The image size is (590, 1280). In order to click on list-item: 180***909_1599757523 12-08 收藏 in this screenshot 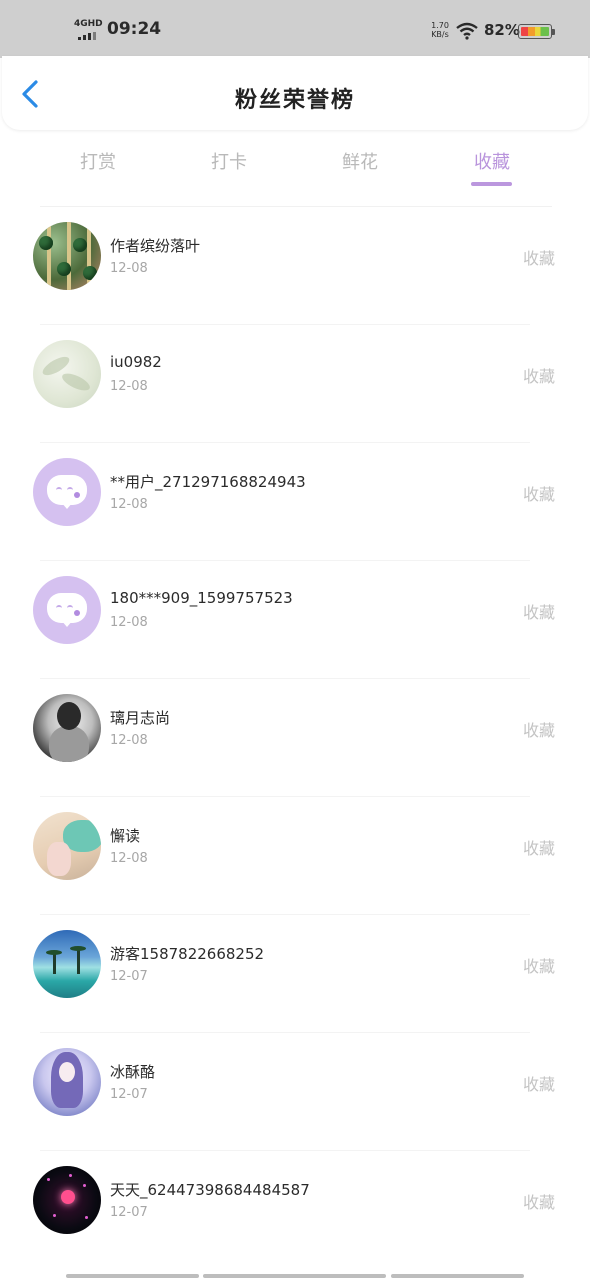, I will do `click(295, 620)`.